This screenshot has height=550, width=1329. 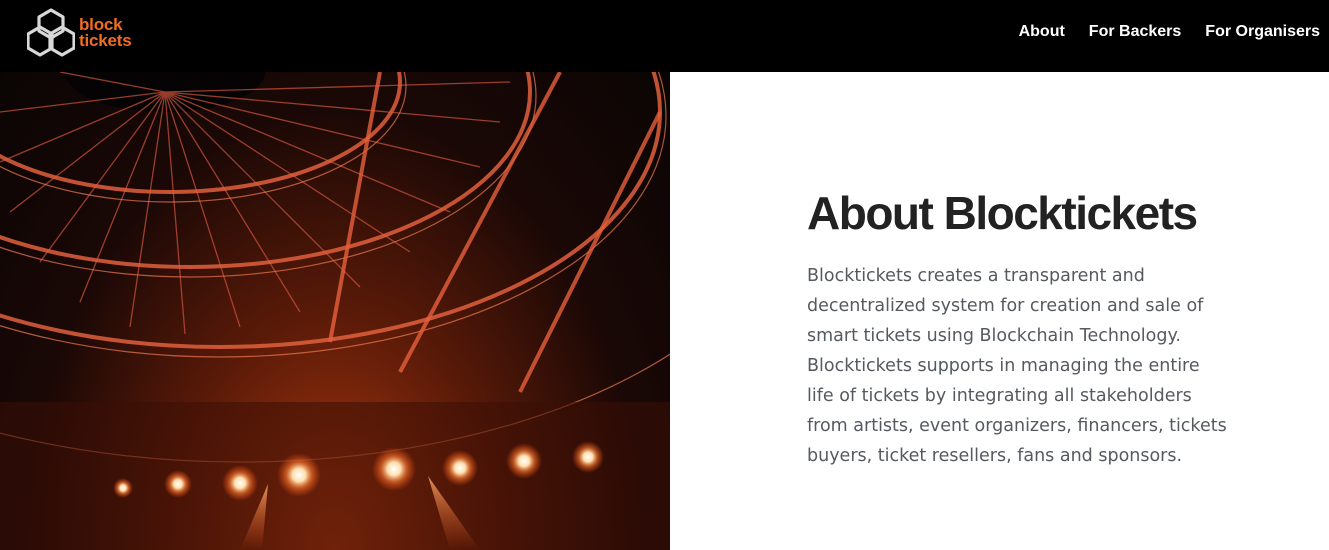 I want to click on nav-link-about: About, so click(x=1042, y=32).